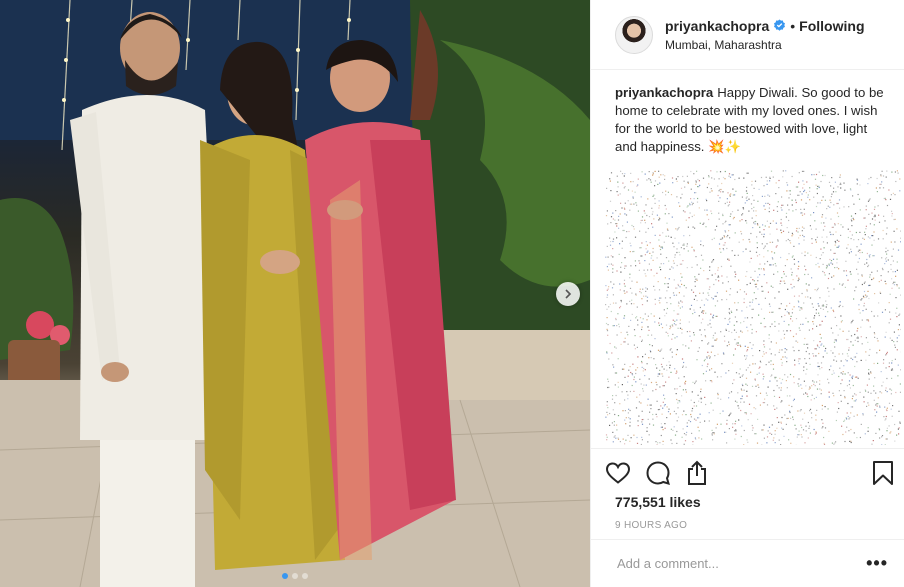 Image resolution: width=904 pixels, height=587 pixels. Describe the element at coordinates (741, 563) in the screenshot. I see `comment-input` at that location.